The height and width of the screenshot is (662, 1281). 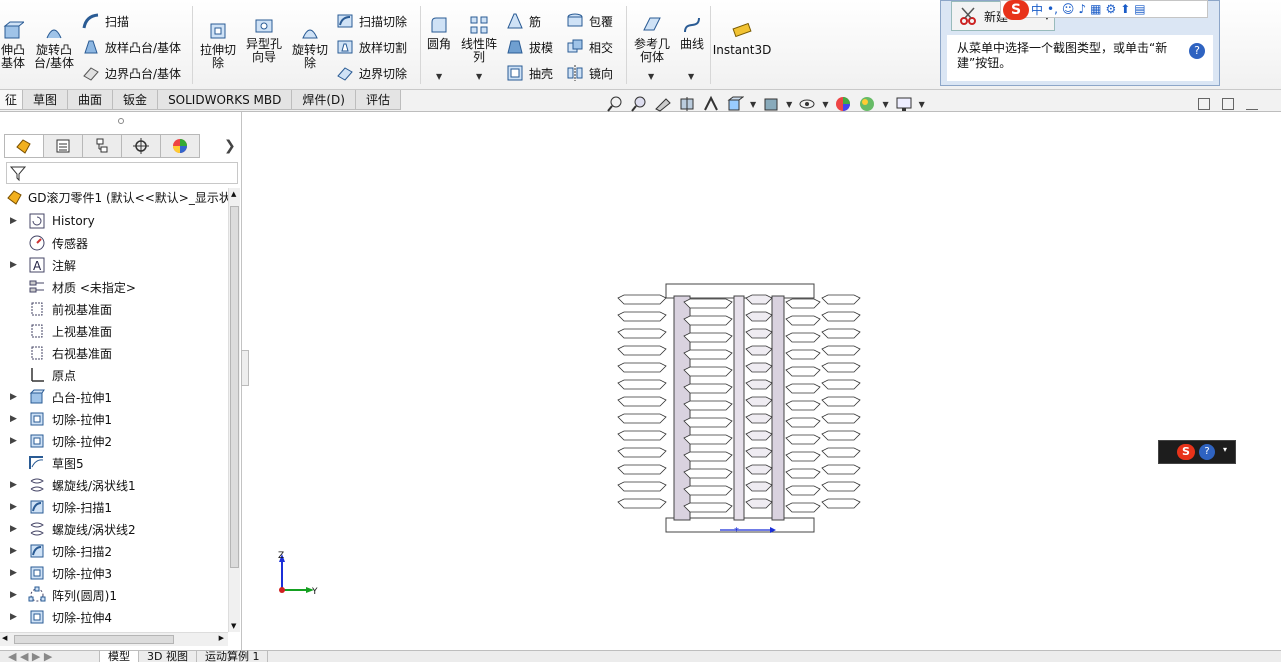 What do you see at coordinates (121, 121) in the screenshot?
I see `panel-grip-icon` at bounding box center [121, 121].